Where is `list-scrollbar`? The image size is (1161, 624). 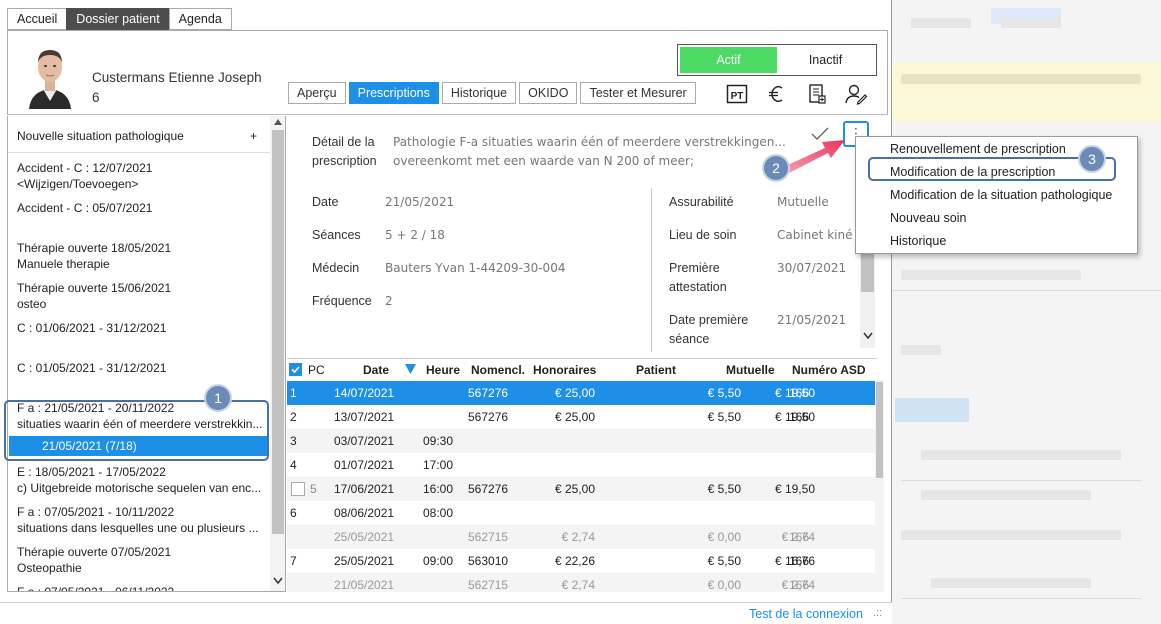 list-scrollbar is located at coordinates (277, 353).